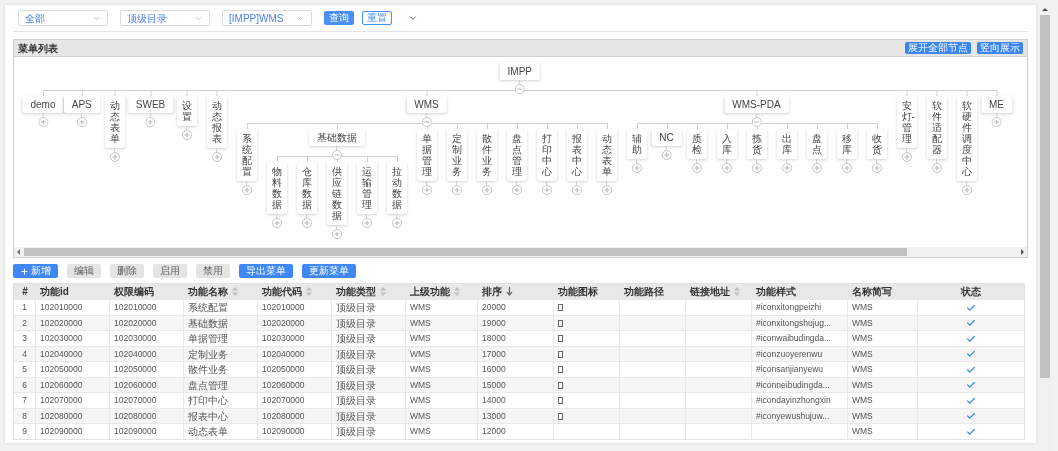 Image resolution: width=1058 pixels, height=451 pixels. I want to click on tree-node: 入库, so click(726, 144).